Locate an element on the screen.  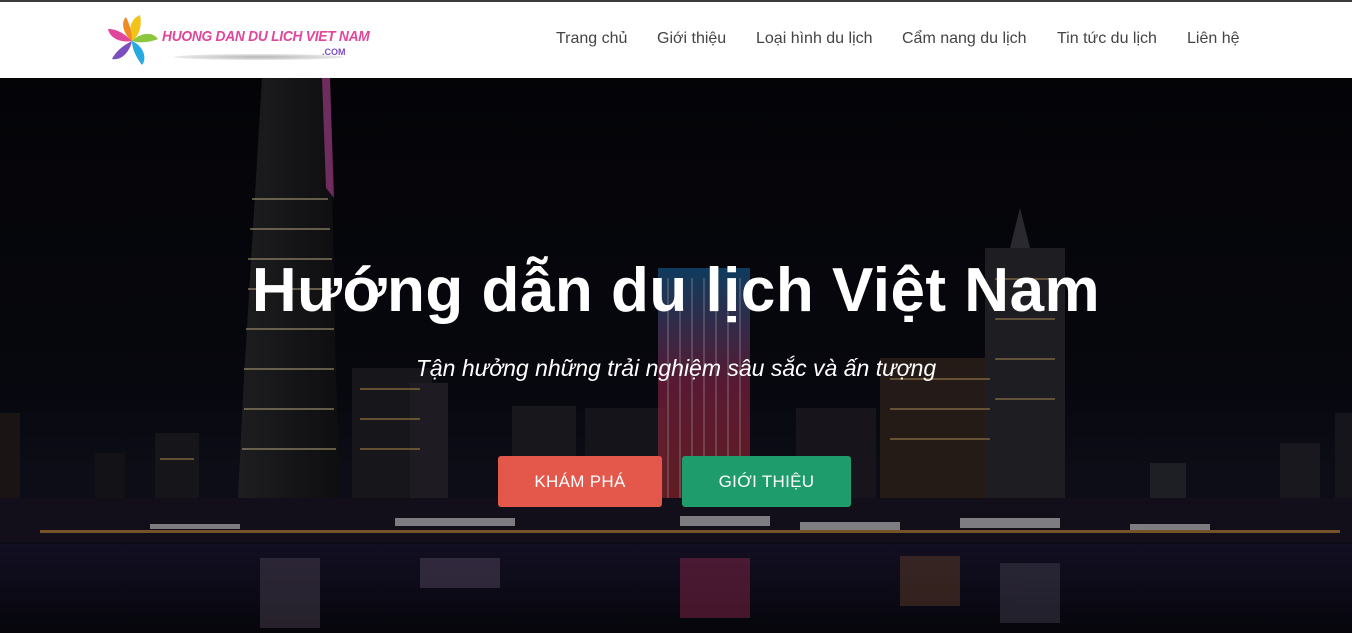
nav-item-tin-tuc-du-lich: Tin tức du lịch is located at coordinates (1107, 39).